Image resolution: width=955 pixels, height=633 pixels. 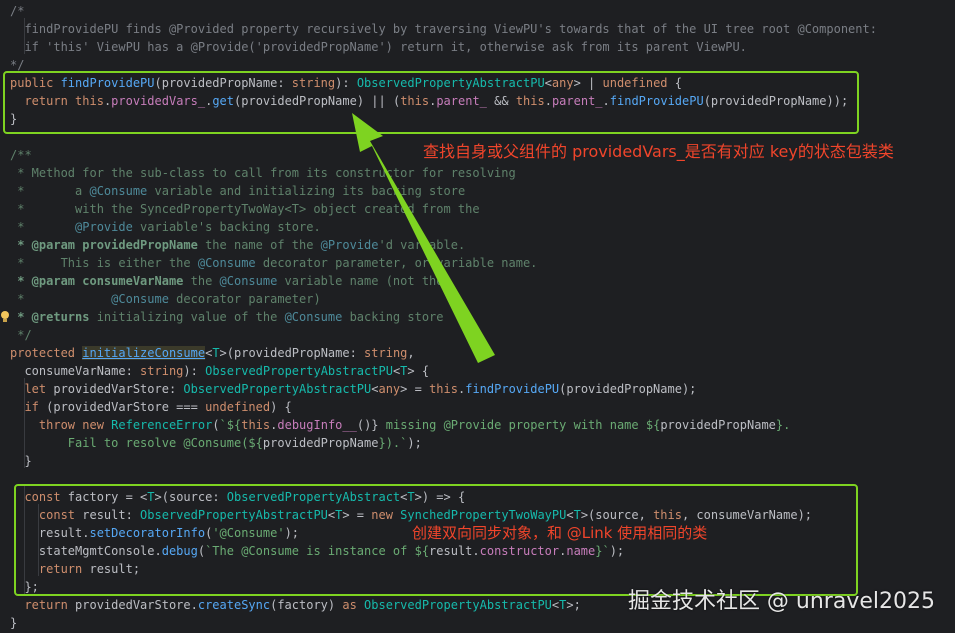 What do you see at coordinates (151, 407) in the screenshot?
I see `code-line: if (providedVarStore === undefined) {` at bounding box center [151, 407].